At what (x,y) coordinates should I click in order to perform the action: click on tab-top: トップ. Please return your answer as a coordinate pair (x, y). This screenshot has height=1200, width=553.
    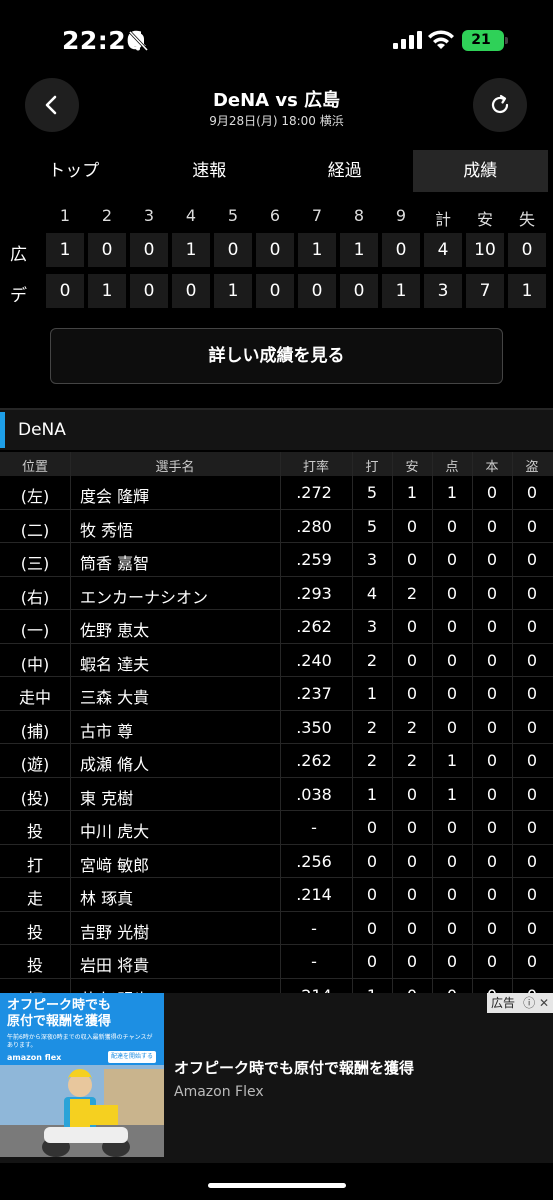
    Looking at the image, I should click on (74, 171).